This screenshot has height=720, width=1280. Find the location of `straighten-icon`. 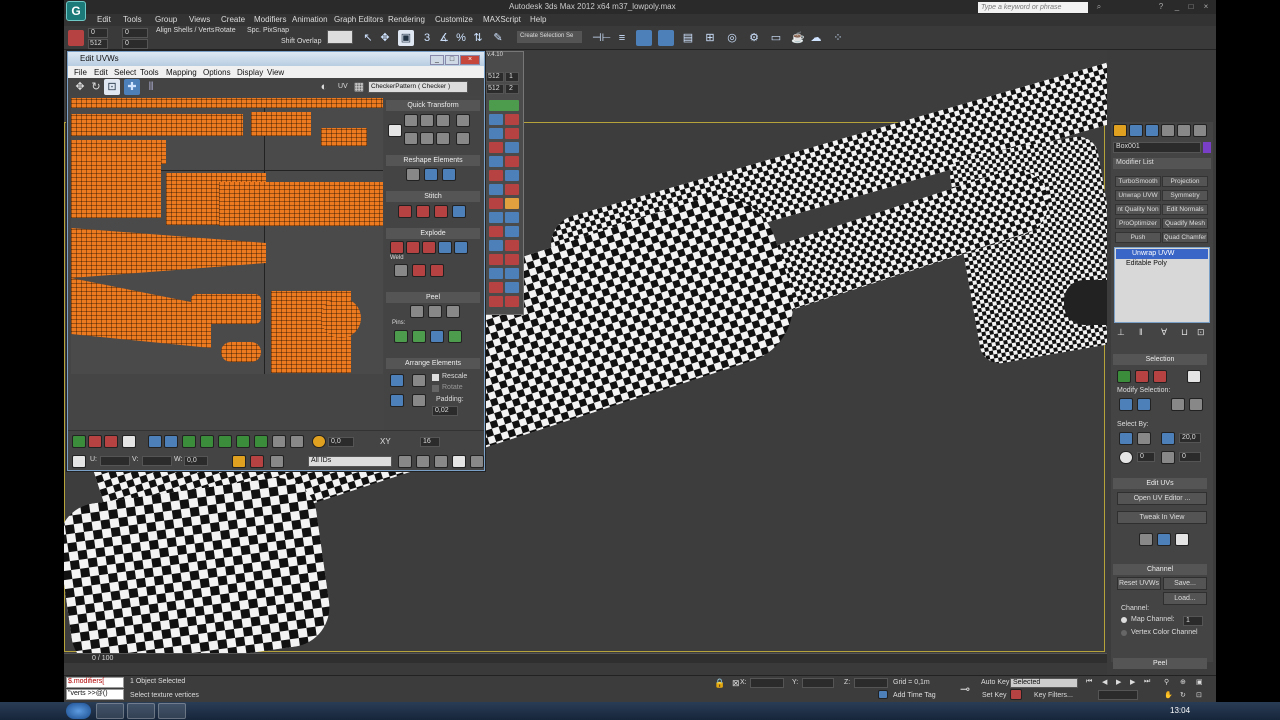

straighten-icon is located at coordinates (413, 174).